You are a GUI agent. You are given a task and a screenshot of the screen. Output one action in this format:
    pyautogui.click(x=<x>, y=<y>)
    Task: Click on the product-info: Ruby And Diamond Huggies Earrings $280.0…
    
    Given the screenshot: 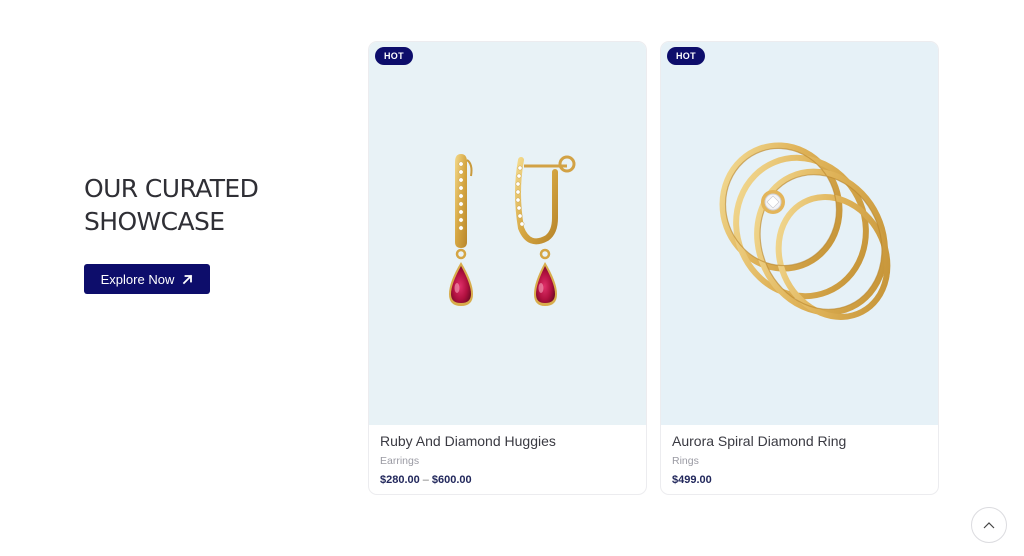 What is the action you would take?
    pyautogui.click(x=507, y=459)
    